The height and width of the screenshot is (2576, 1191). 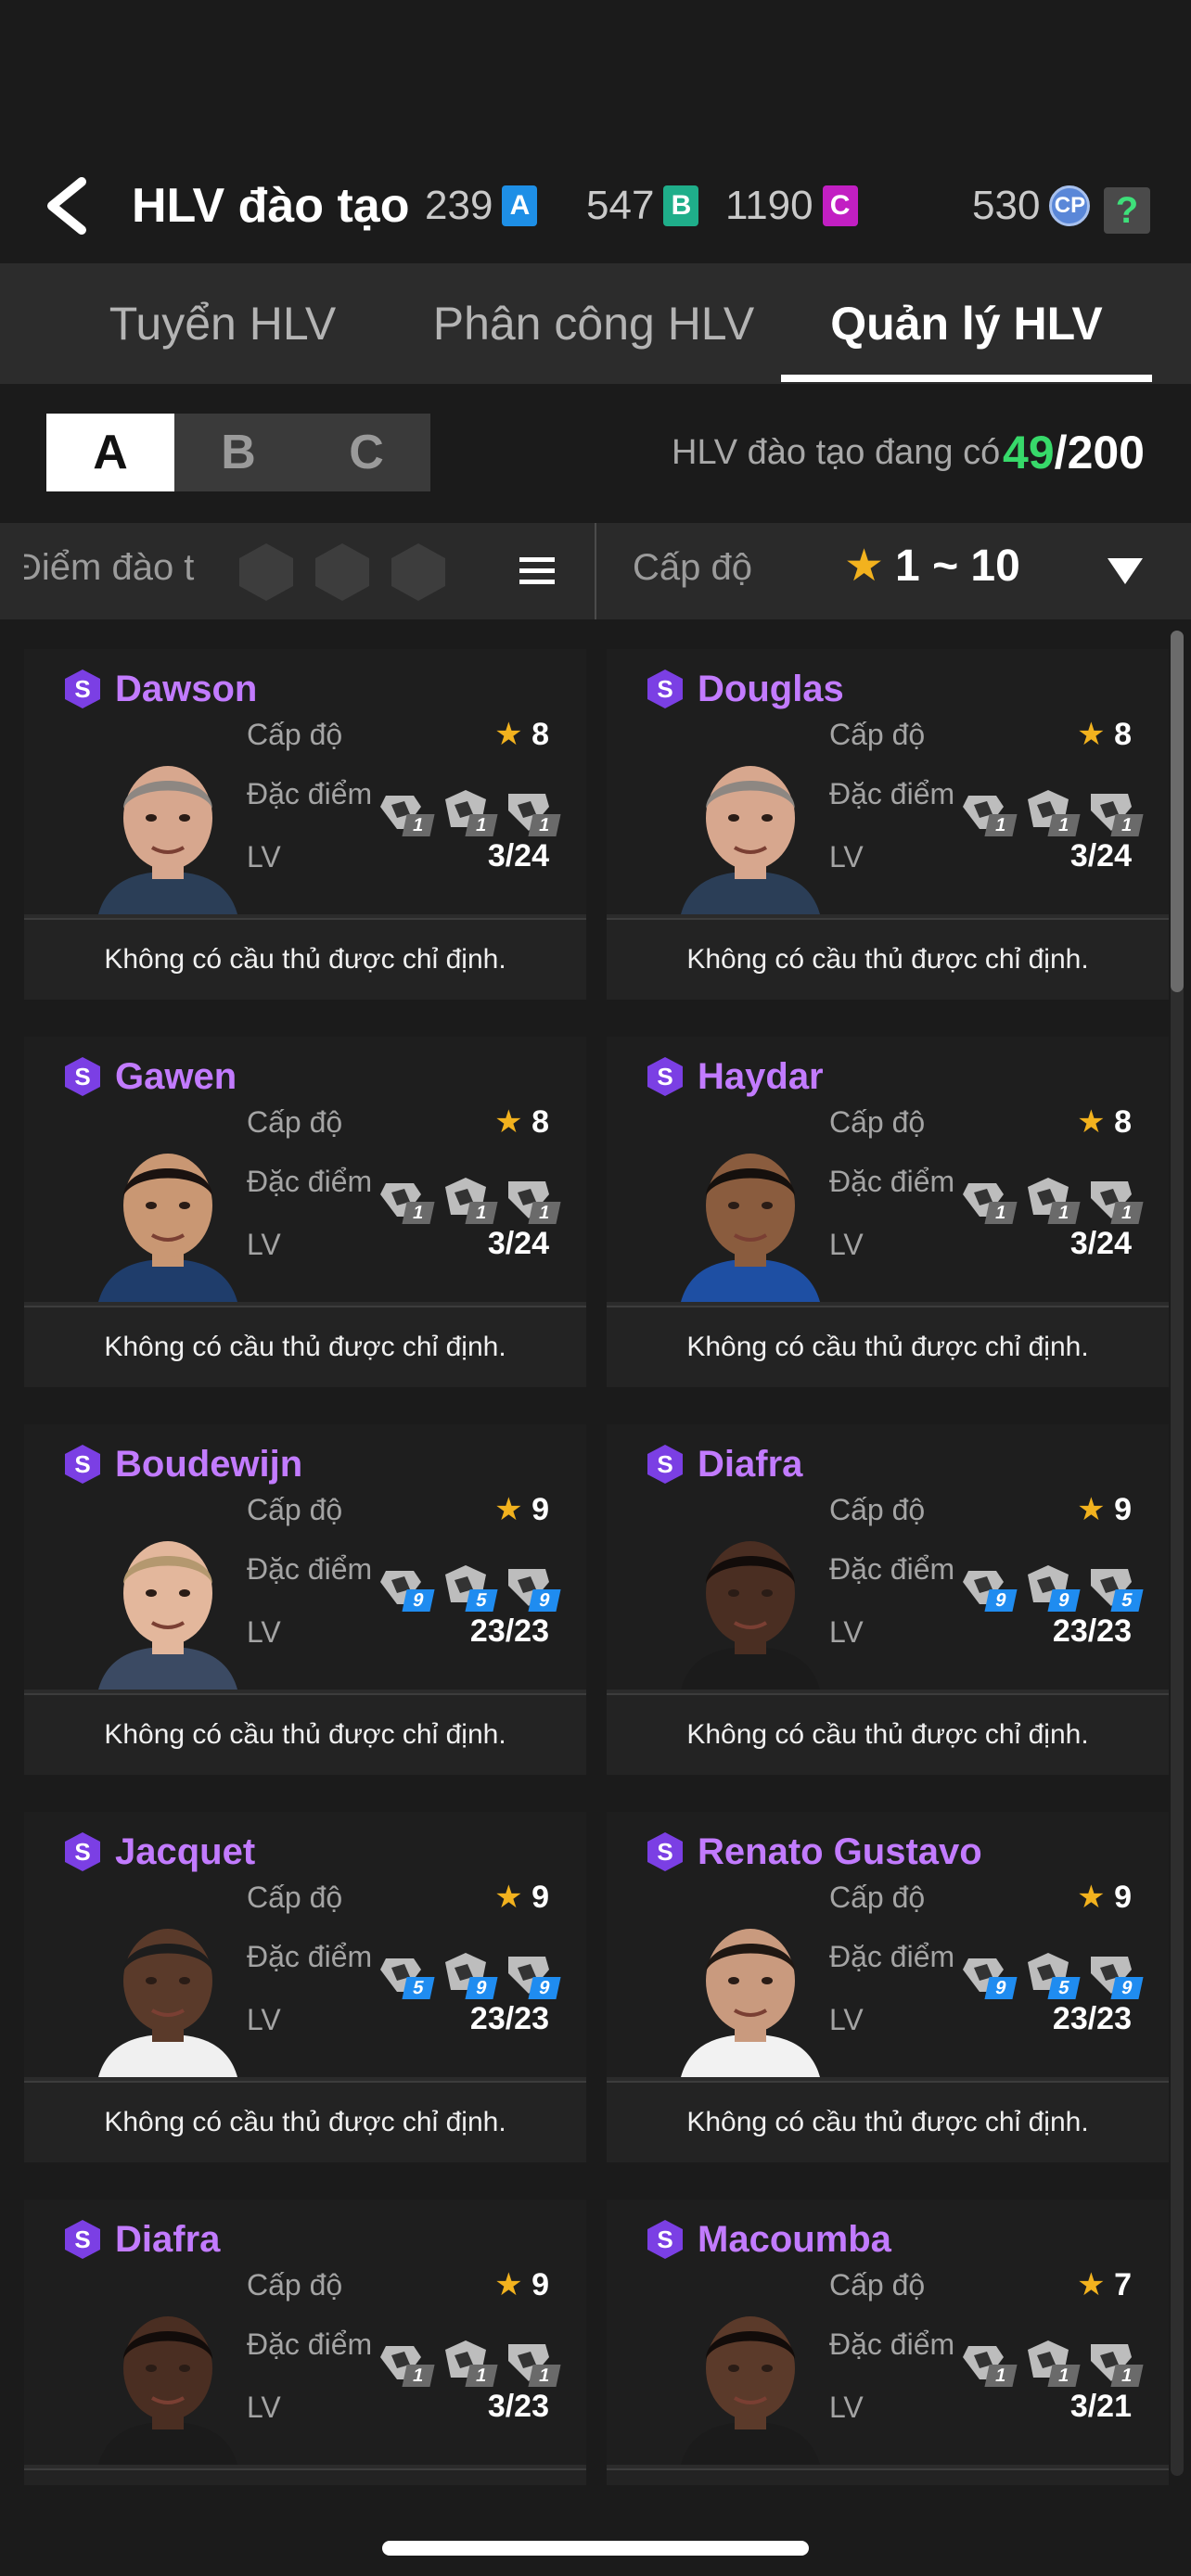 I want to click on coach-level: ★ 9, so click(x=1104, y=1510).